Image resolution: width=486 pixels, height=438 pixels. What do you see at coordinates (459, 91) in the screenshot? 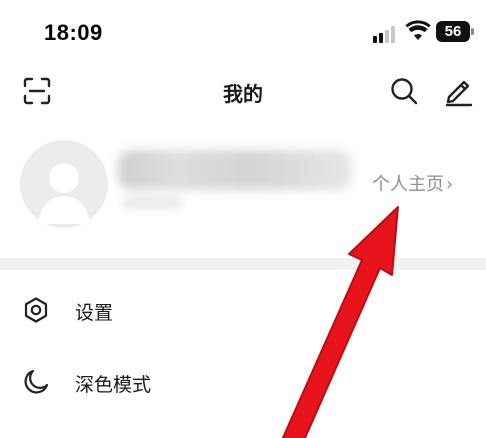
I see `edit-icon` at bounding box center [459, 91].